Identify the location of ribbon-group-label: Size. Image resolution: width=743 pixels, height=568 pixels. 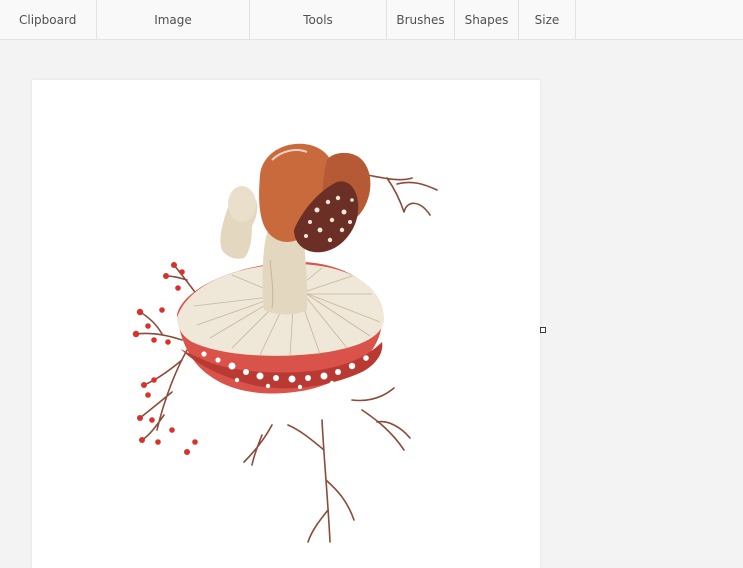
(547, 20).